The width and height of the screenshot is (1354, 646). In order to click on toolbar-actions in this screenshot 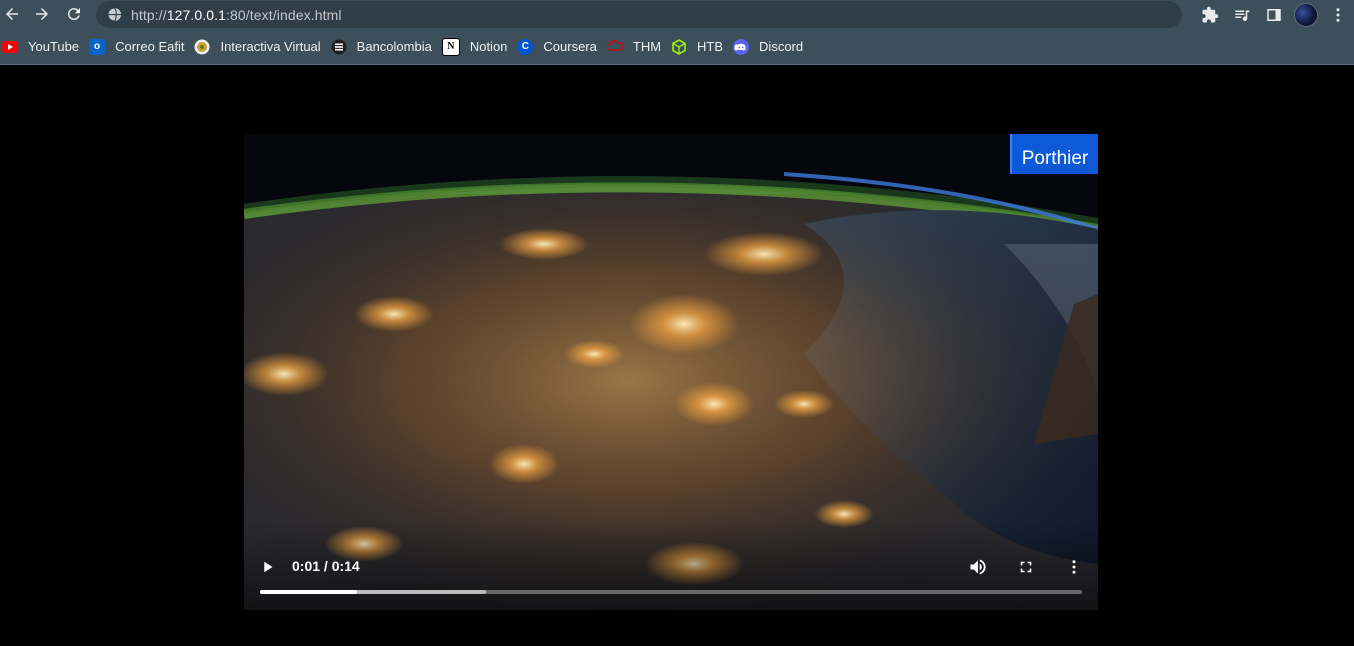, I will do `click(1274, 14)`.